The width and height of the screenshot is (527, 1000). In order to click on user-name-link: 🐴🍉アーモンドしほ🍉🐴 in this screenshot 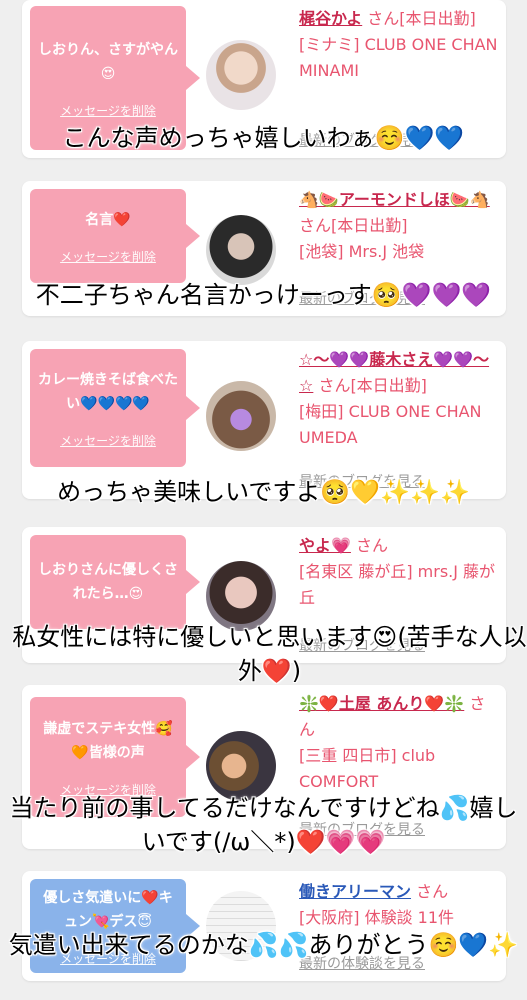, I will do `click(394, 199)`.